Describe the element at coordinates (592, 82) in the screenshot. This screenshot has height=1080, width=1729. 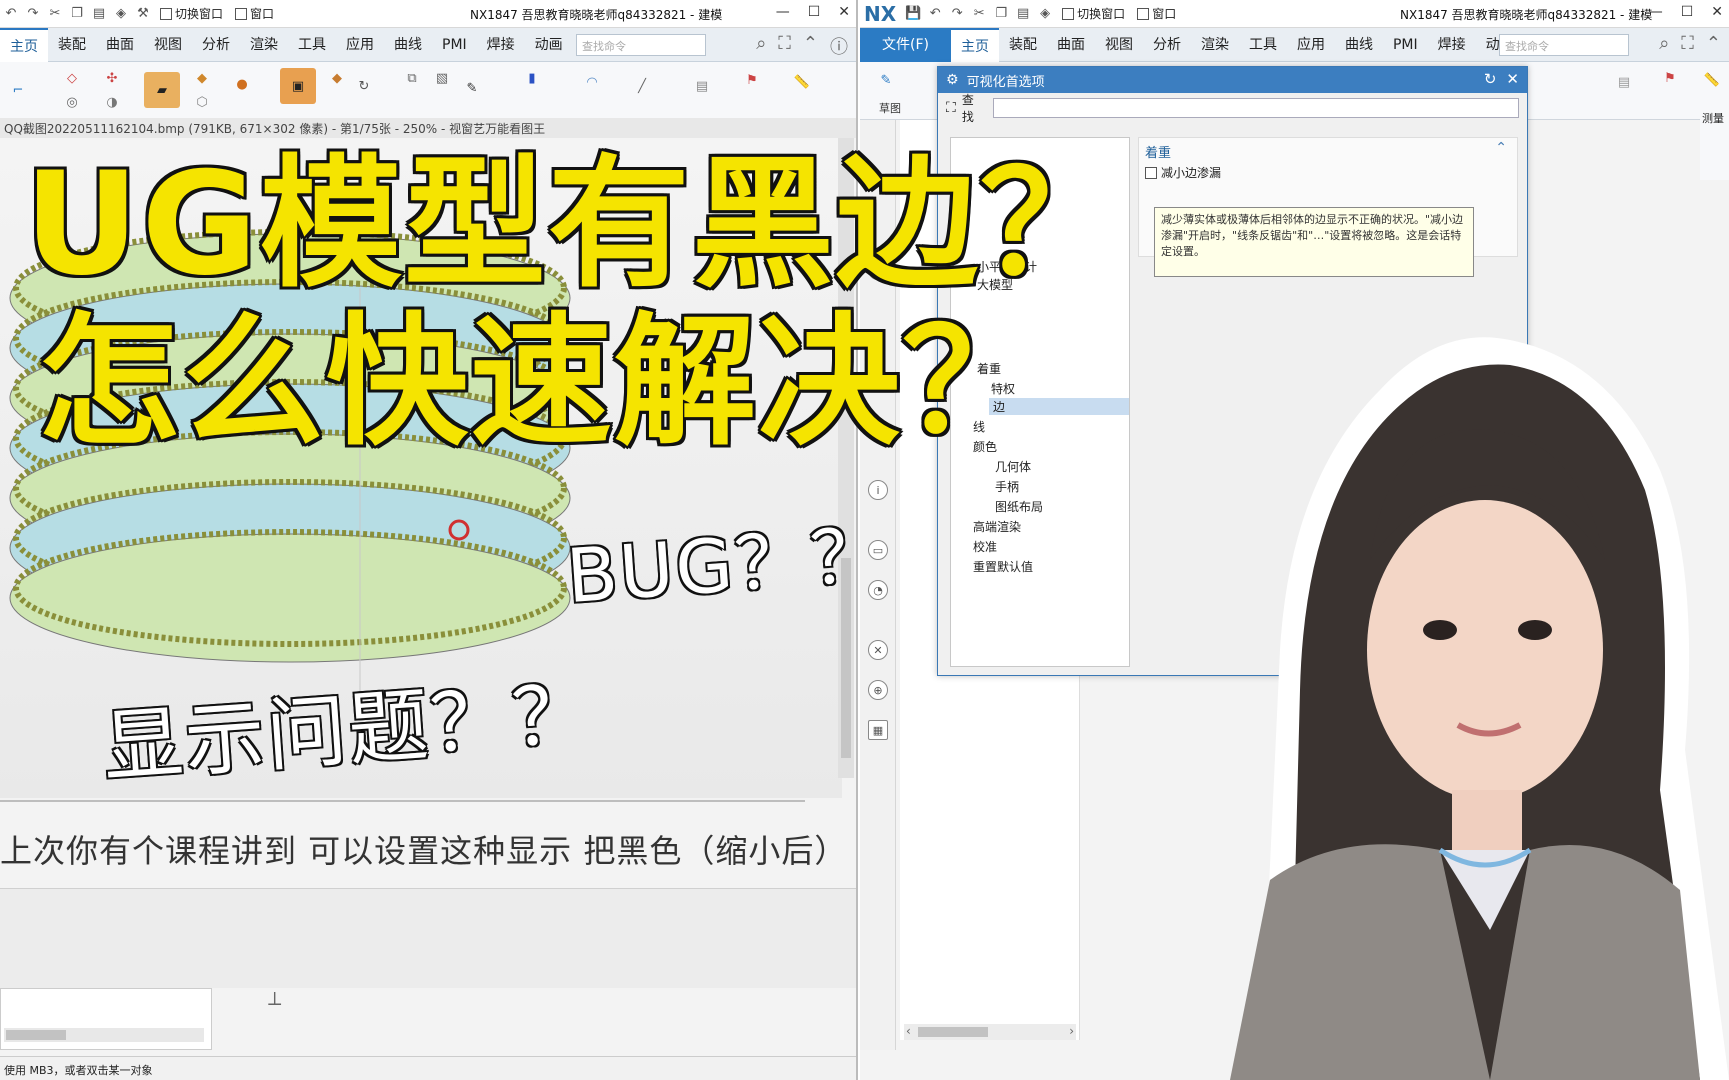
I see `surface-tool-icon: ◠` at that location.